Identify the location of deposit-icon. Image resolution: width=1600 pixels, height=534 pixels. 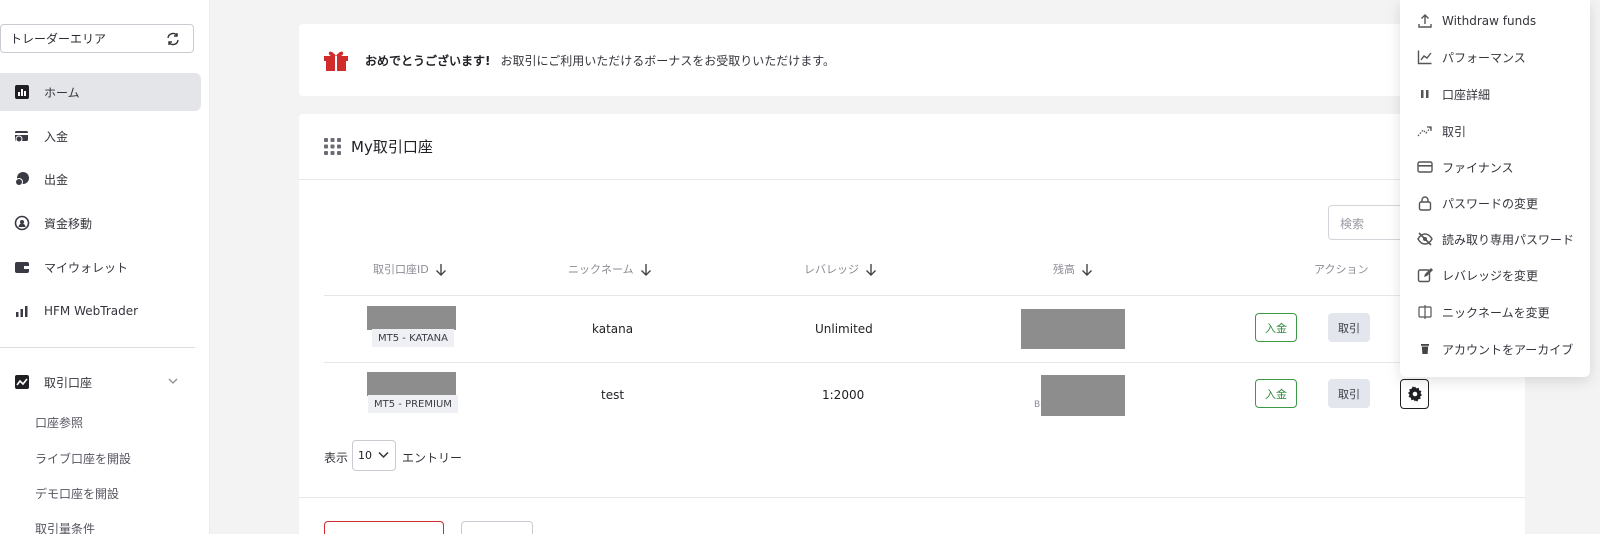
(22, 136).